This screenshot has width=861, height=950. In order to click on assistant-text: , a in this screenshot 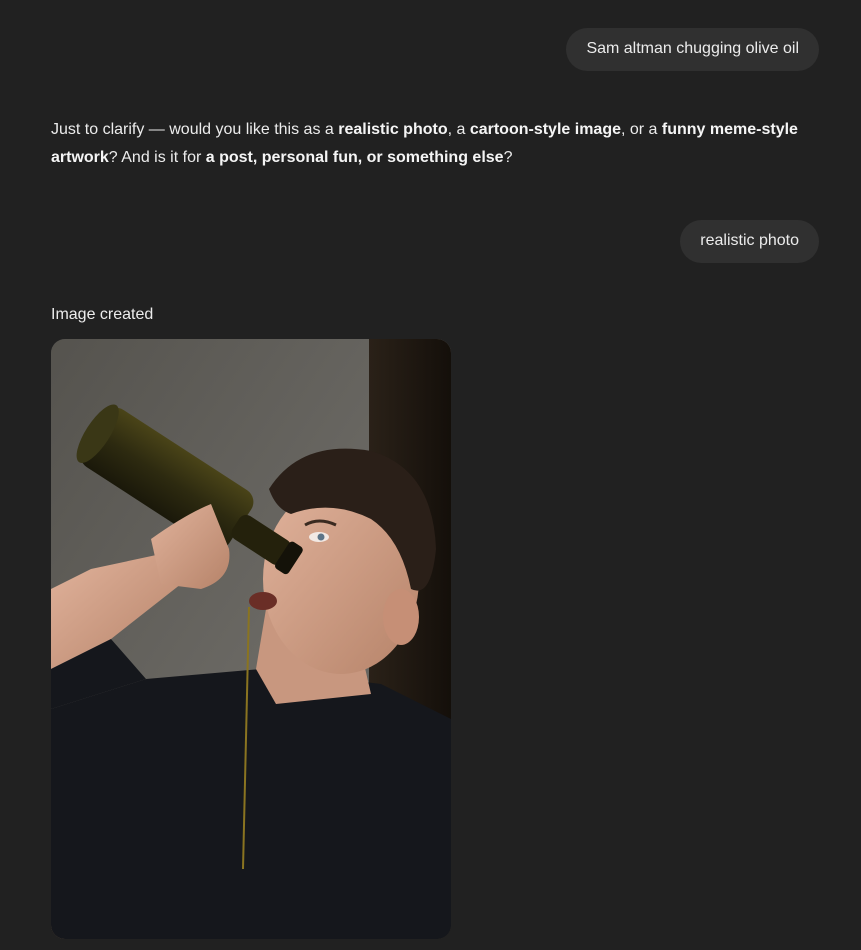, I will do `click(458, 129)`.